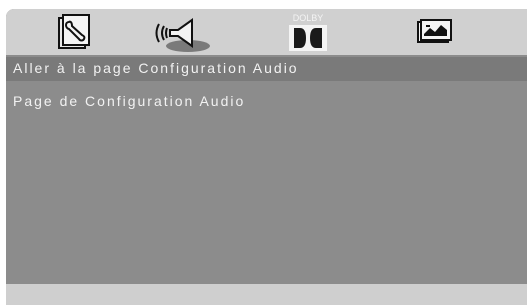 The width and height of the screenshot is (527, 305). What do you see at coordinates (266, 294) in the screenshot?
I see `footer-bar` at bounding box center [266, 294].